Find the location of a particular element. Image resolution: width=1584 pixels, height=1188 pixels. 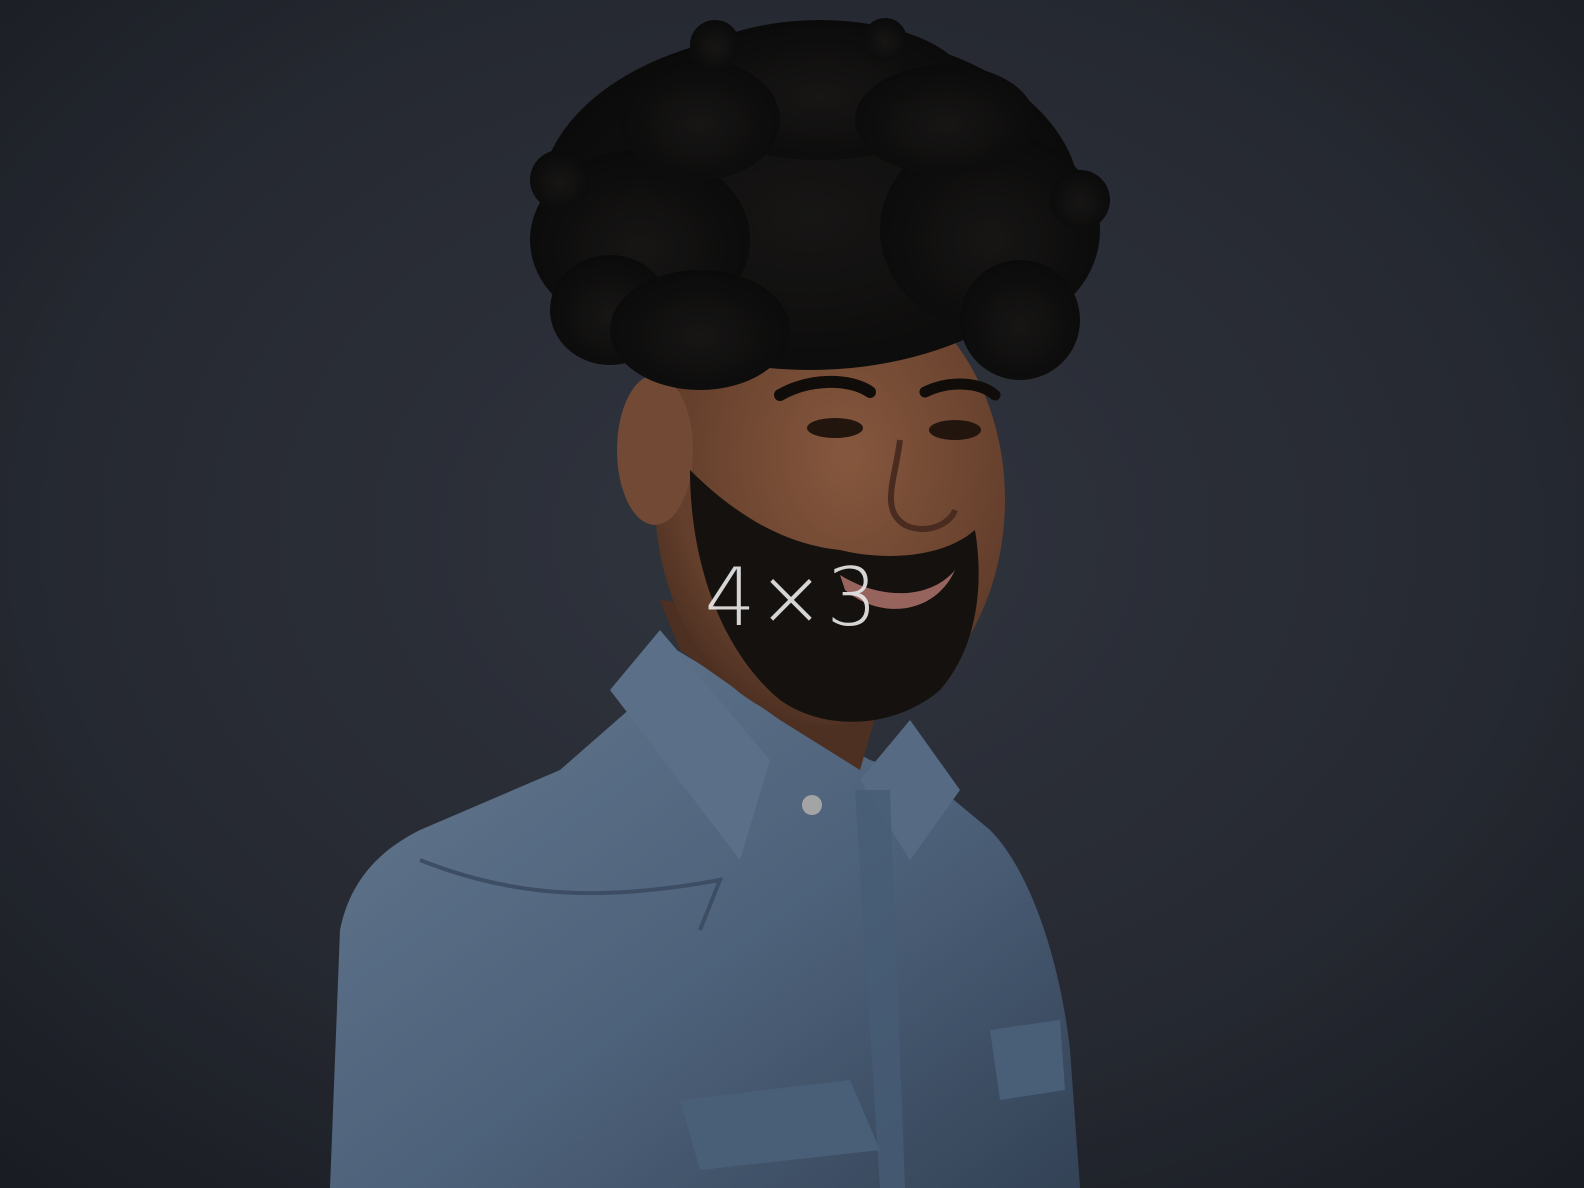

ear is located at coordinates (655, 450).